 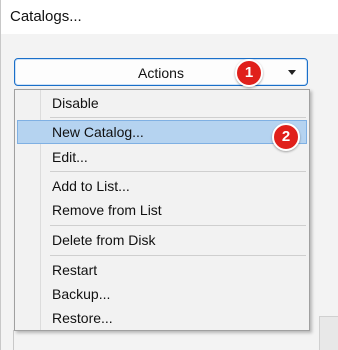 I want to click on menu-item-remove-from-list: Remove from List, so click(x=162, y=210).